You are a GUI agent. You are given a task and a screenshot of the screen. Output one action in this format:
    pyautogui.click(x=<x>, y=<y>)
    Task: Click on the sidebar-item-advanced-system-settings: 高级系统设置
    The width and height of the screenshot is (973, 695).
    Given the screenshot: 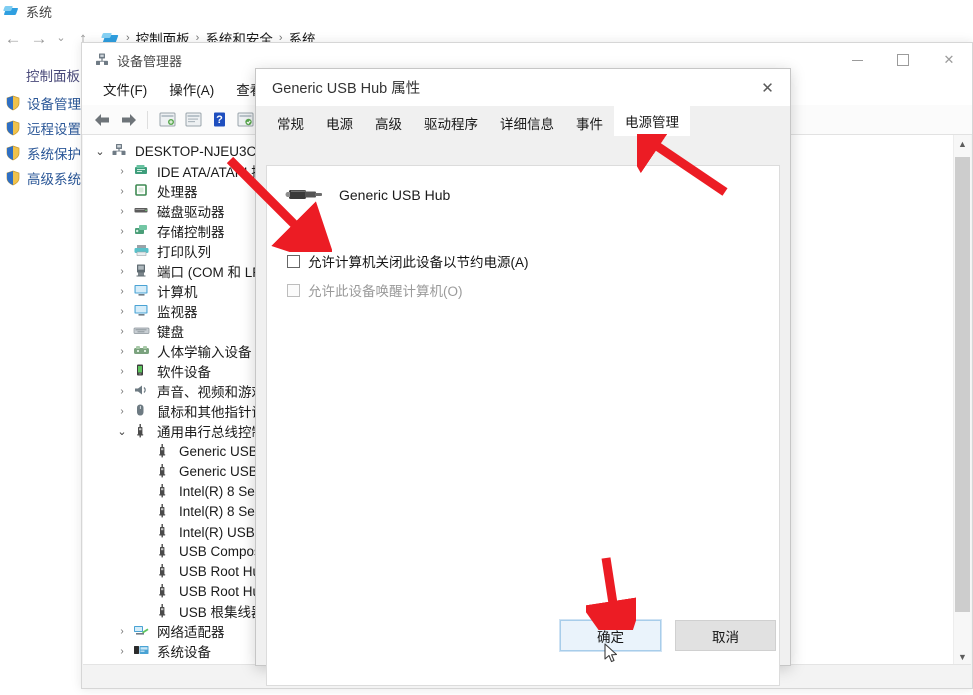 What is the action you would take?
    pyautogui.click(x=54, y=177)
    